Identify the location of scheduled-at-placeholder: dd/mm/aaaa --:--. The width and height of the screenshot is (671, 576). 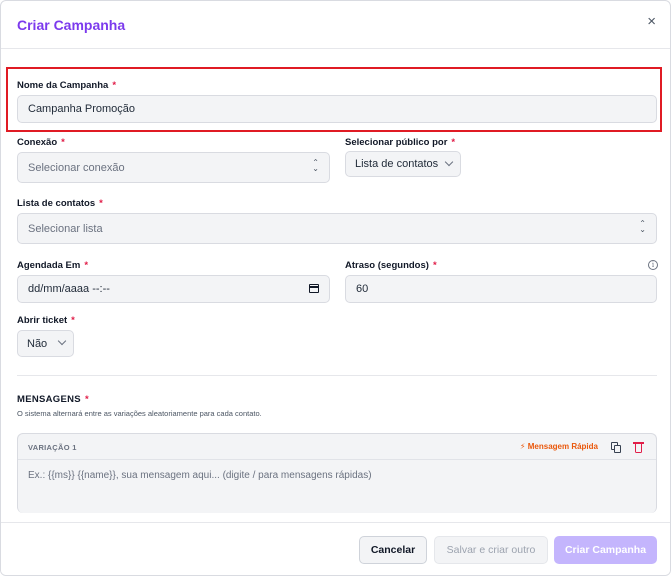
(69, 289).